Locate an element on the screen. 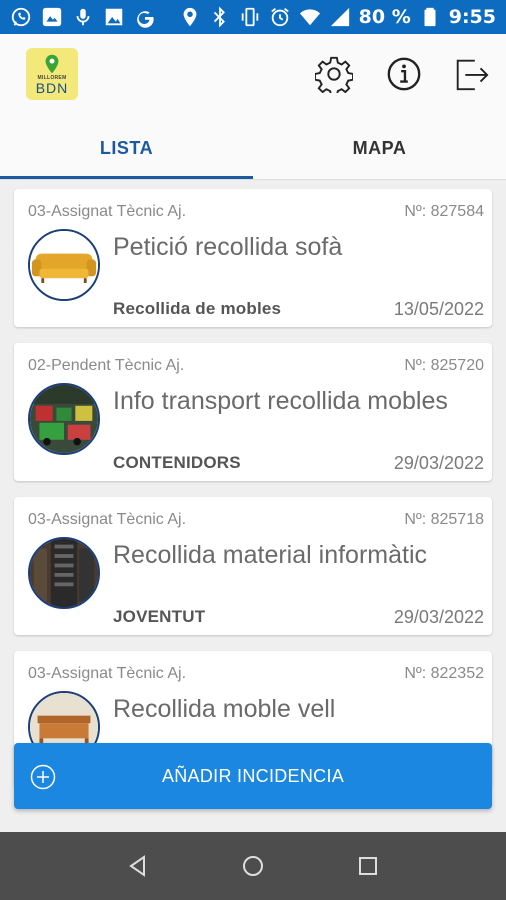 The image size is (506, 900). recents-square-icon is located at coordinates (368, 866).